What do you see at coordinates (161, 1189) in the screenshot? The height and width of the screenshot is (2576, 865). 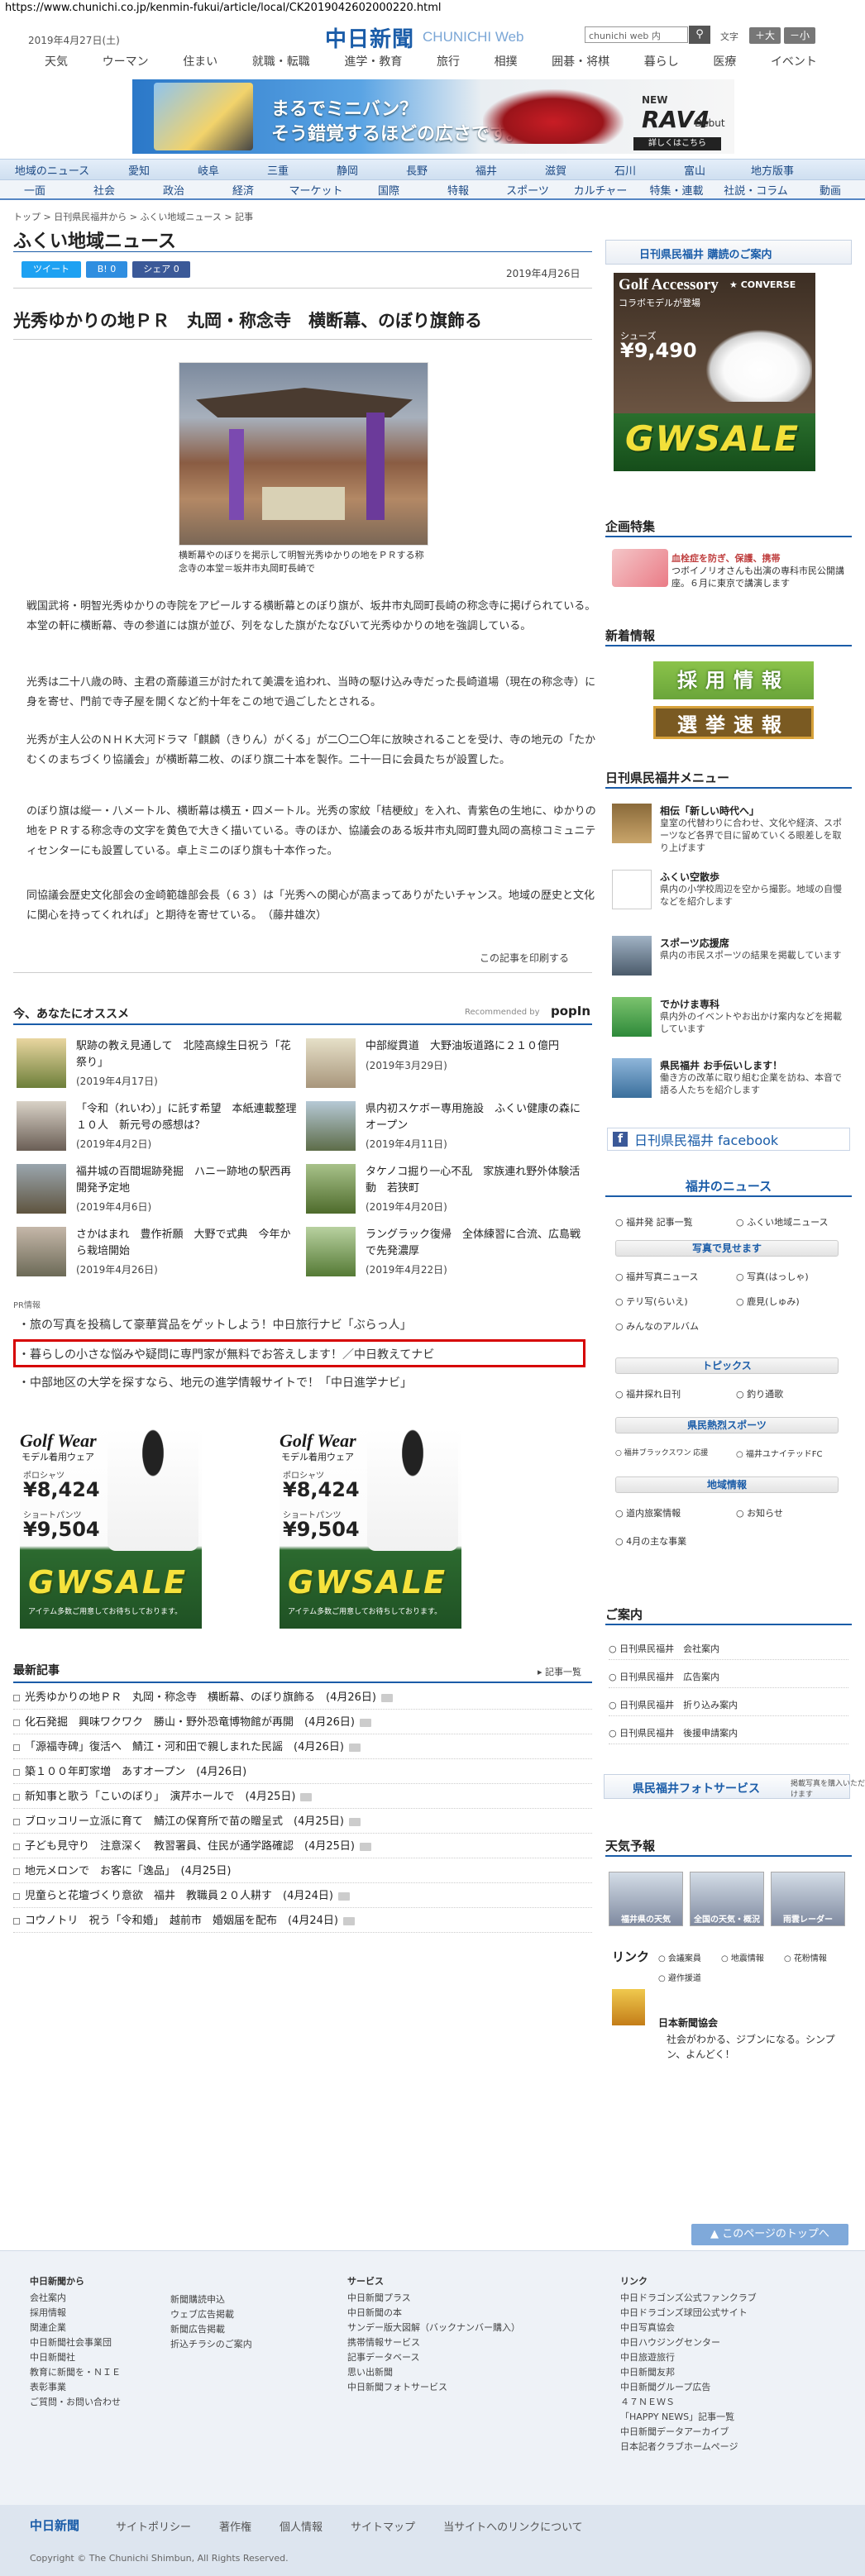 I see `recommend-item: 福井城の百間堀跡発掘 ハニー跡地の駅西再開発予定地 (2019年4月6日)` at bounding box center [161, 1189].